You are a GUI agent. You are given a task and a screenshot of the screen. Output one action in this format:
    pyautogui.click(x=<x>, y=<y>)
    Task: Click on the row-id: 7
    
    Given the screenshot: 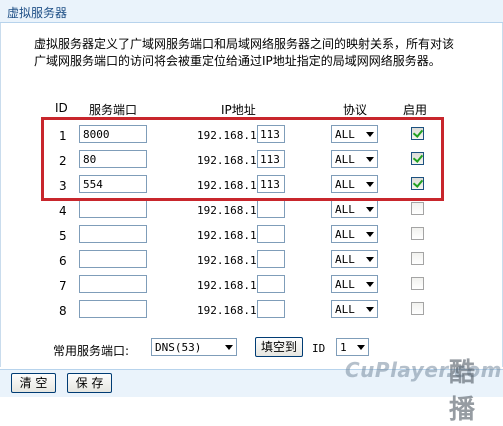 What is the action you would take?
    pyautogui.click(x=63, y=286)
    